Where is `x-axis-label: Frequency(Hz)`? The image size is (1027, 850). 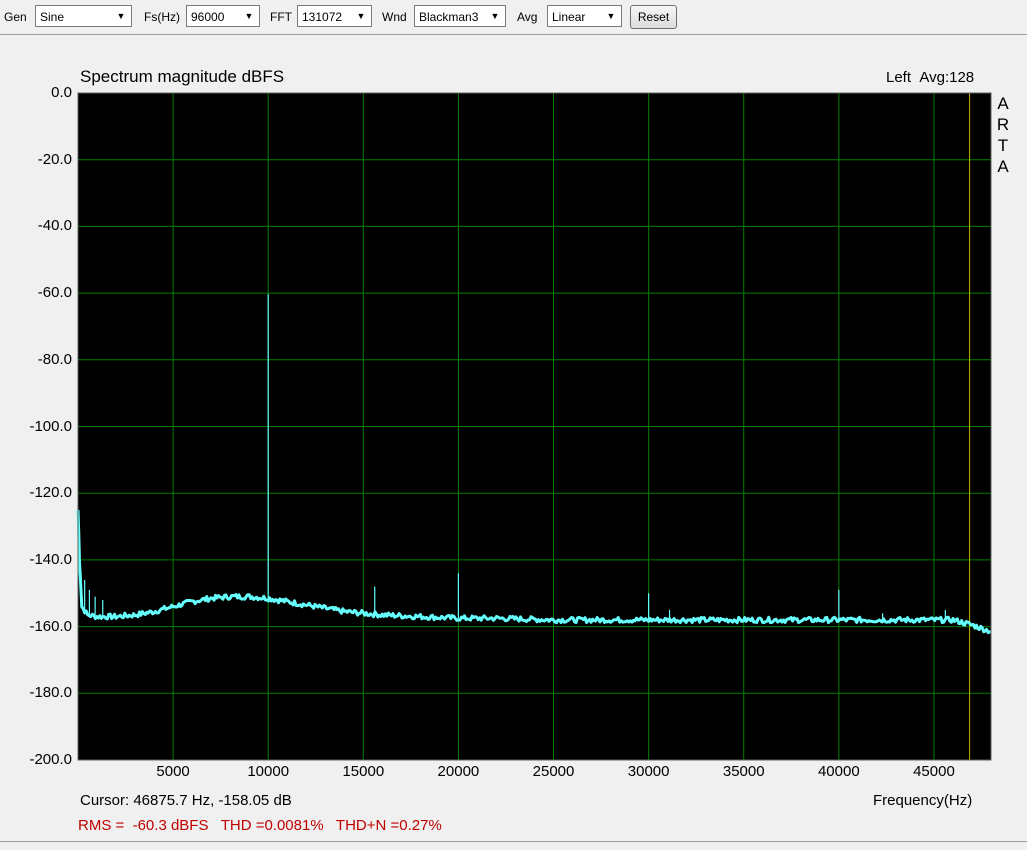 x-axis-label: Frequency(Hz) is located at coordinates (923, 800).